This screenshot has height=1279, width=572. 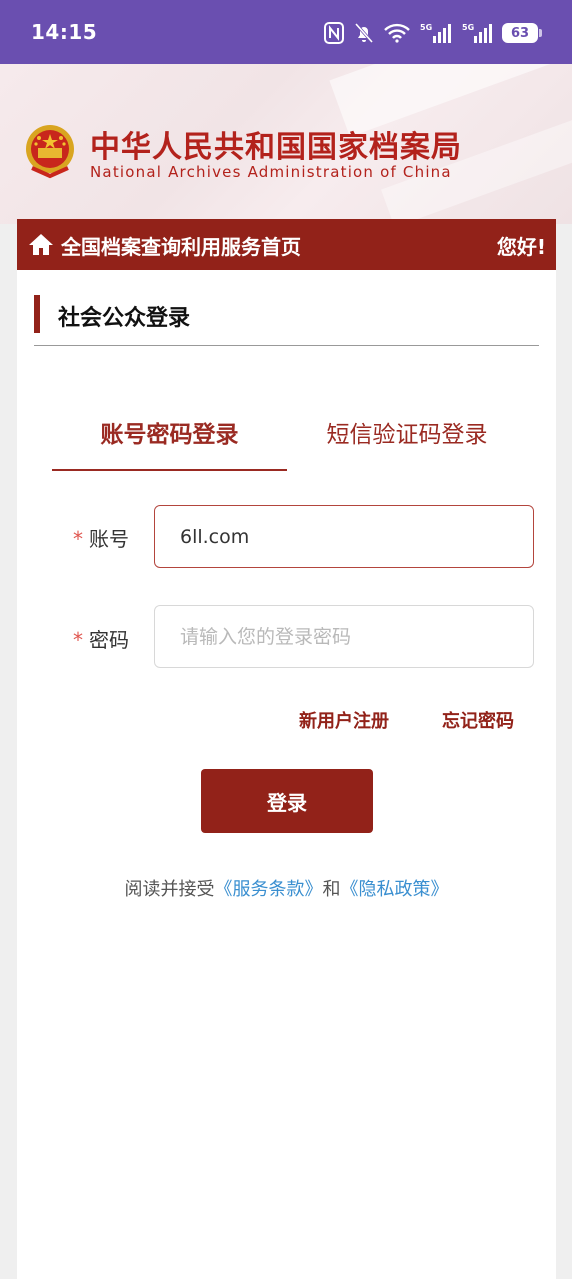 I want to click on register-link: 新用户注册, so click(x=344, y=720).